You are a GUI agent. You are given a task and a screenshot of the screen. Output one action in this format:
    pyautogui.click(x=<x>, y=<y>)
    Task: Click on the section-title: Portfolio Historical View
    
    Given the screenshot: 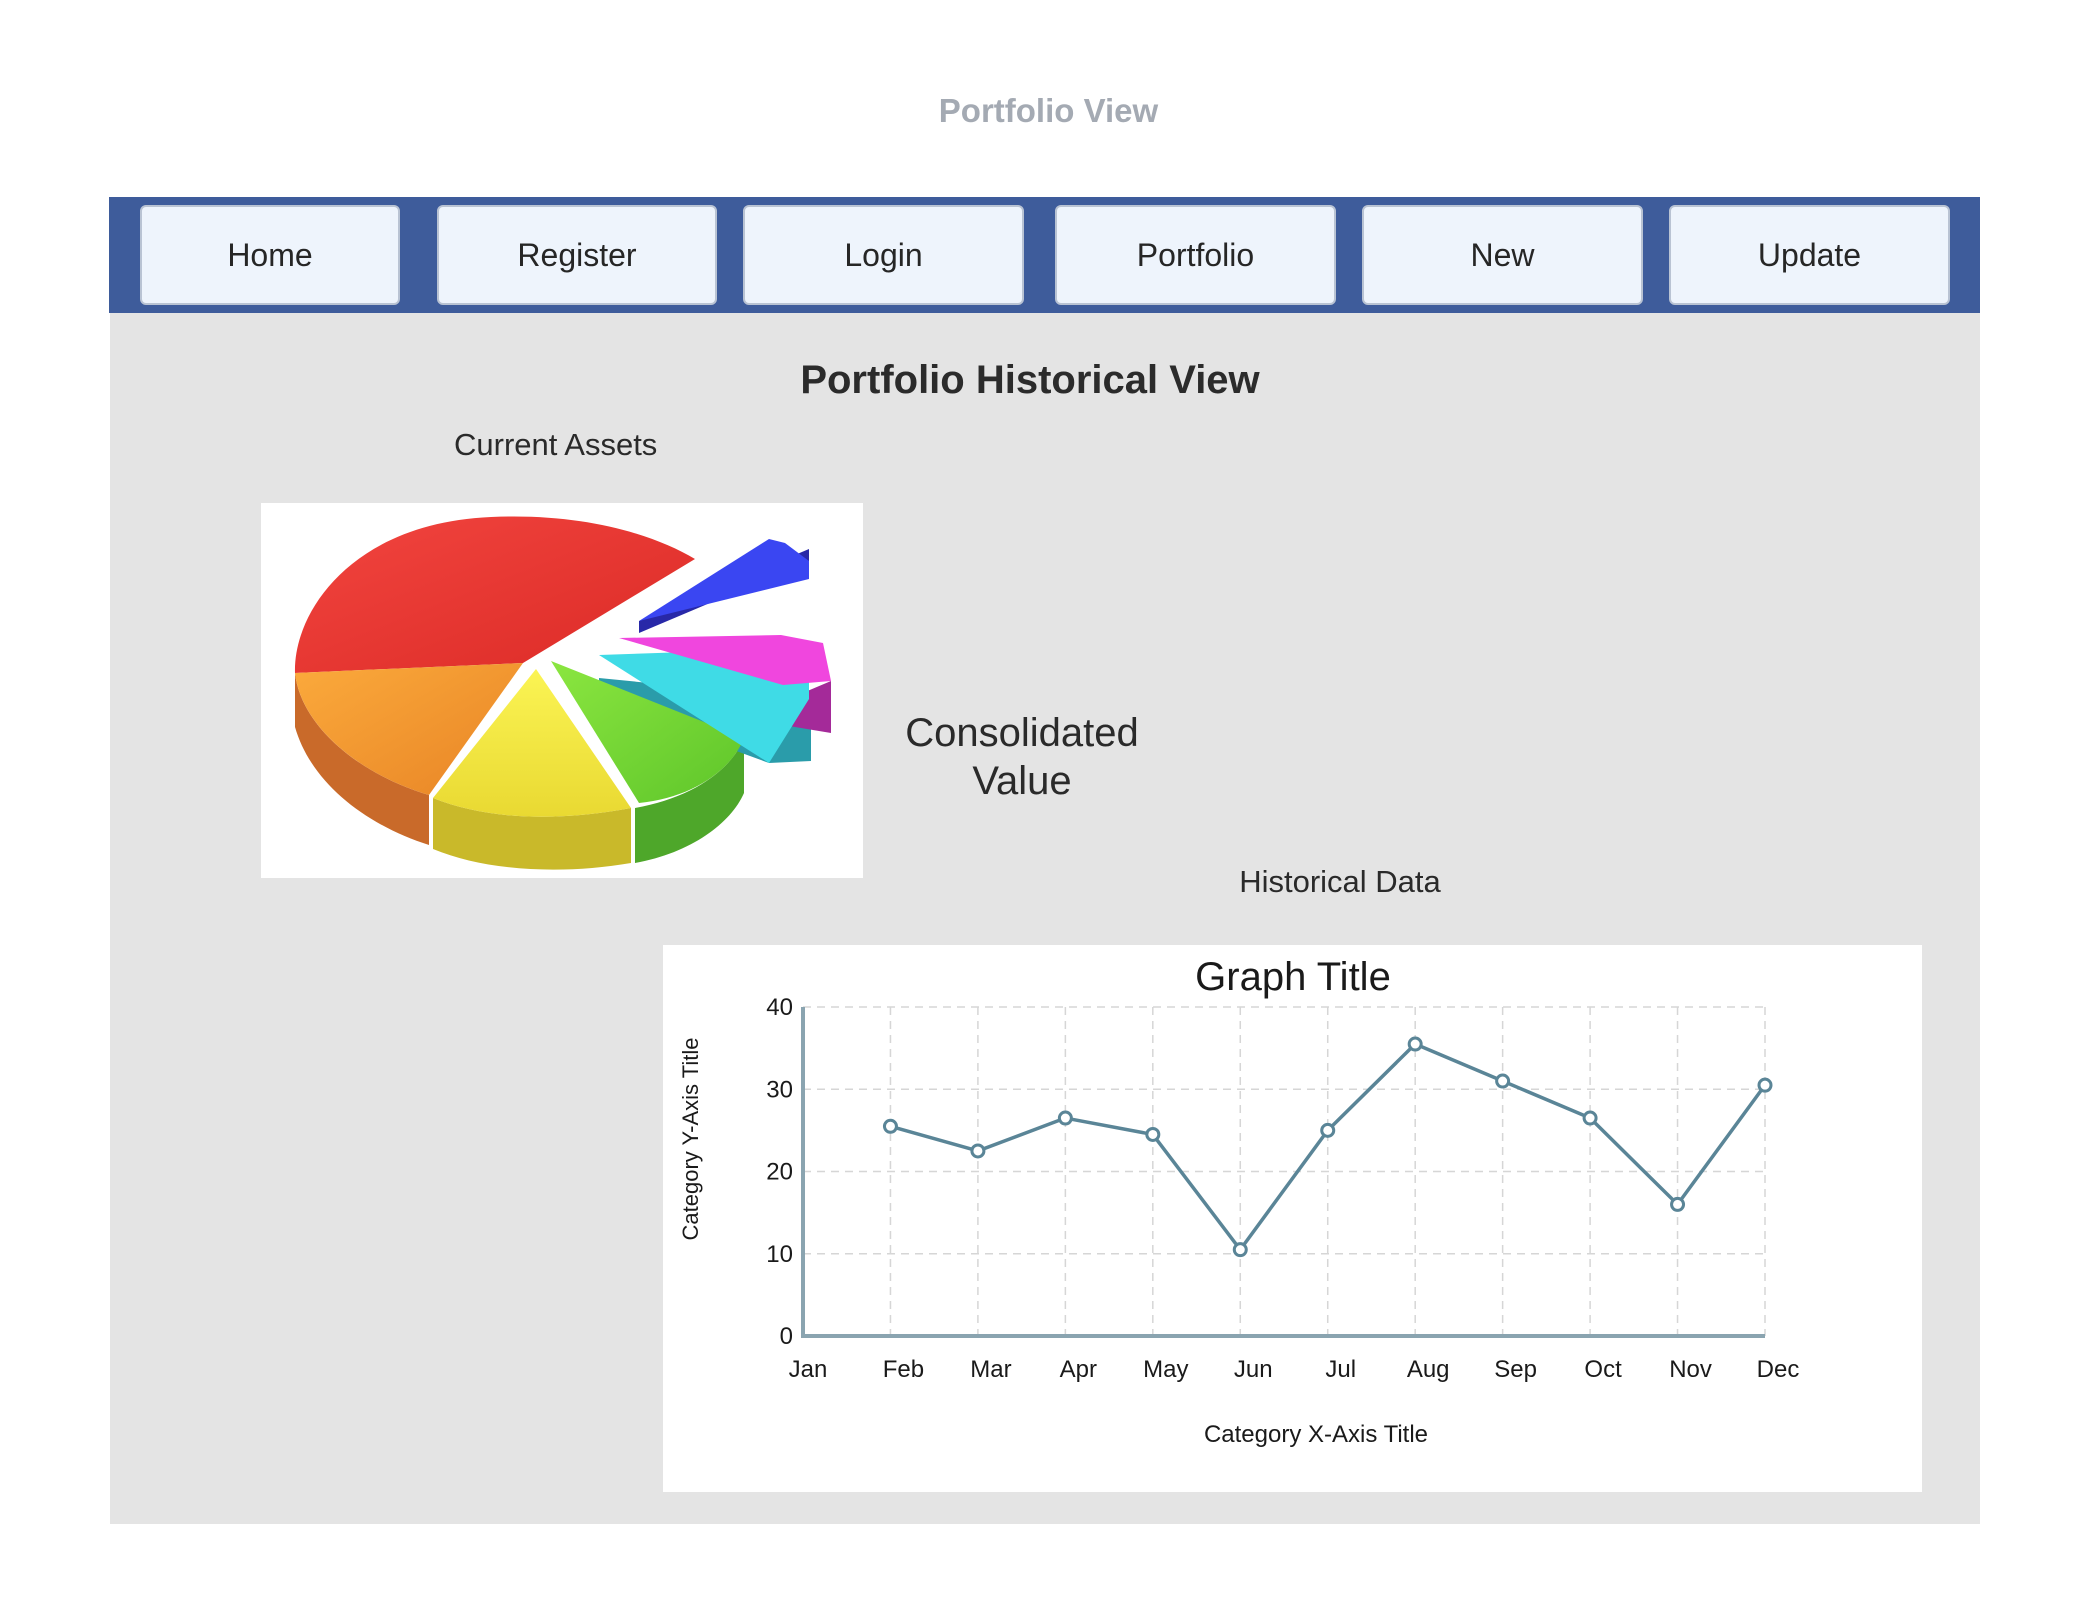 What is the action you would take?
    pyautogui.click(x=1030, y=380)
    